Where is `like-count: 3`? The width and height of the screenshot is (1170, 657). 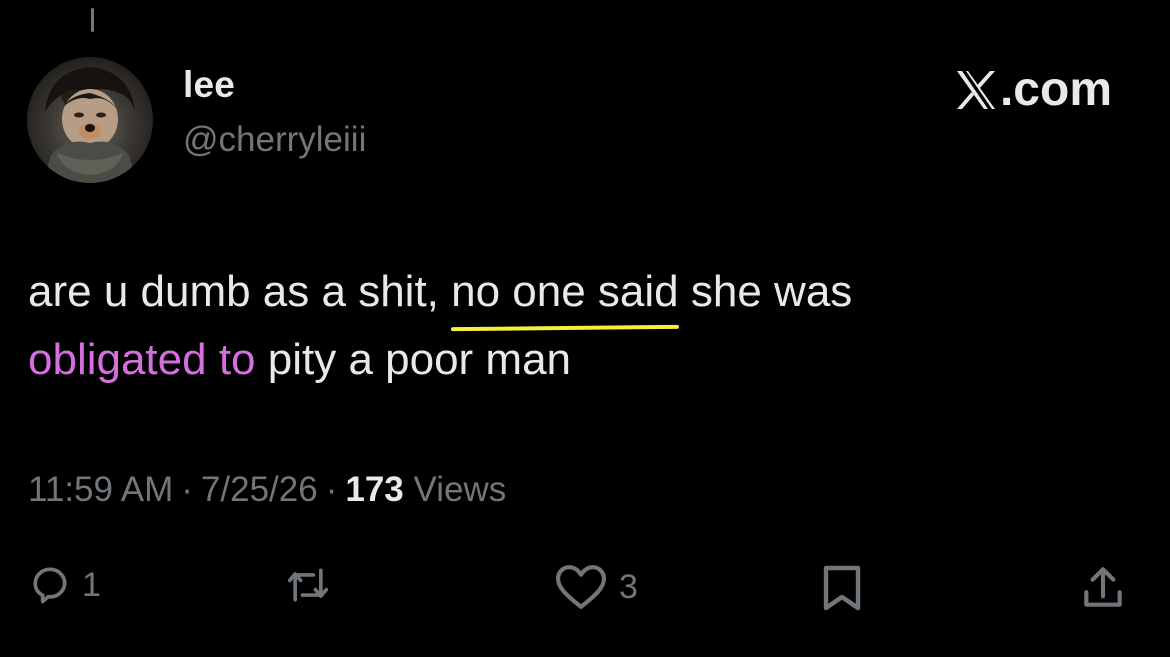
like-count: 3 is located at coordinates (628, 586).